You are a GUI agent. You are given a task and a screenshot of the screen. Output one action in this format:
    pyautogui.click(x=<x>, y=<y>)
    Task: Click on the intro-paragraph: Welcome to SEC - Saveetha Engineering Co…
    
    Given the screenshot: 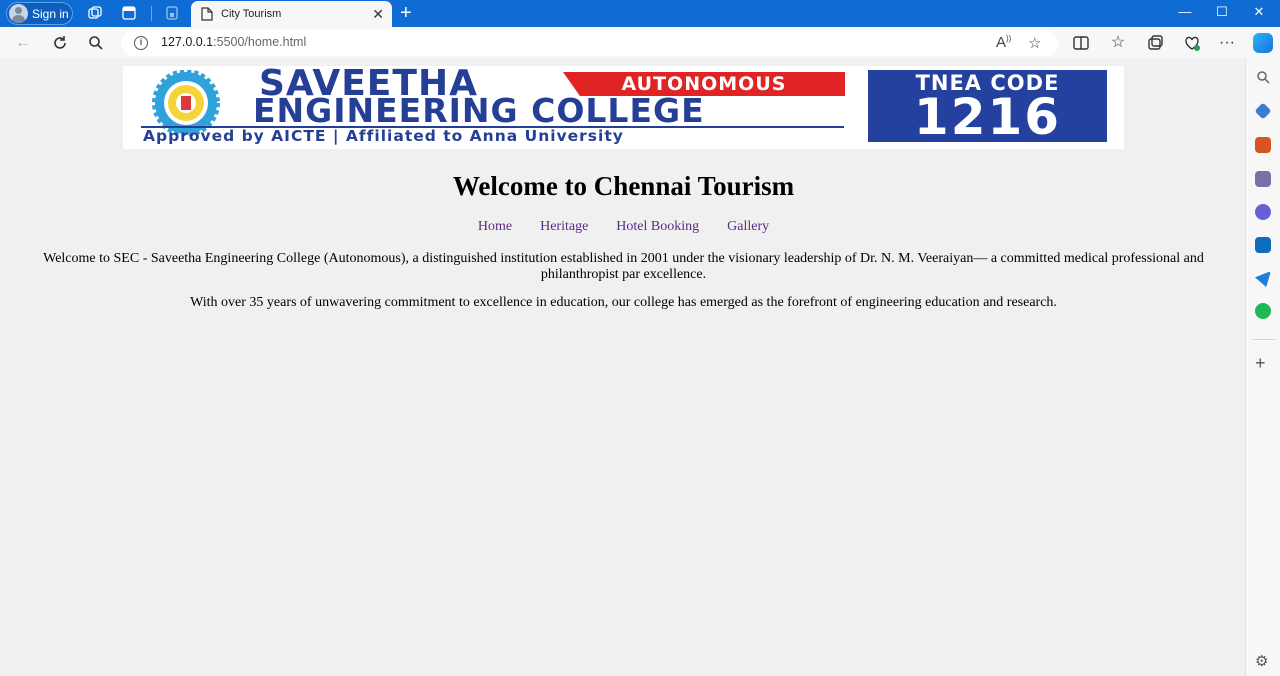 What is the action you would take?
    pyautogui.click(x=623, y=266)
    